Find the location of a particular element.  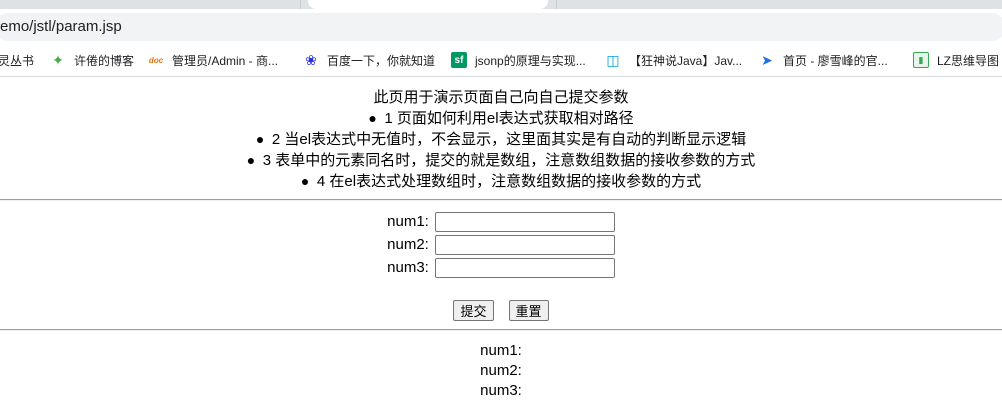

bookmark-item: ❀ 百度一下，你就知道 is located at coordinates (369, 60).